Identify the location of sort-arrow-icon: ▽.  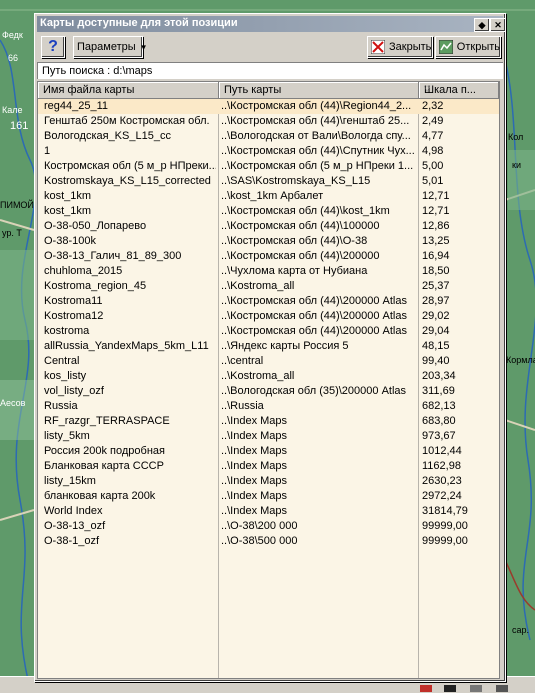
(427, 88).